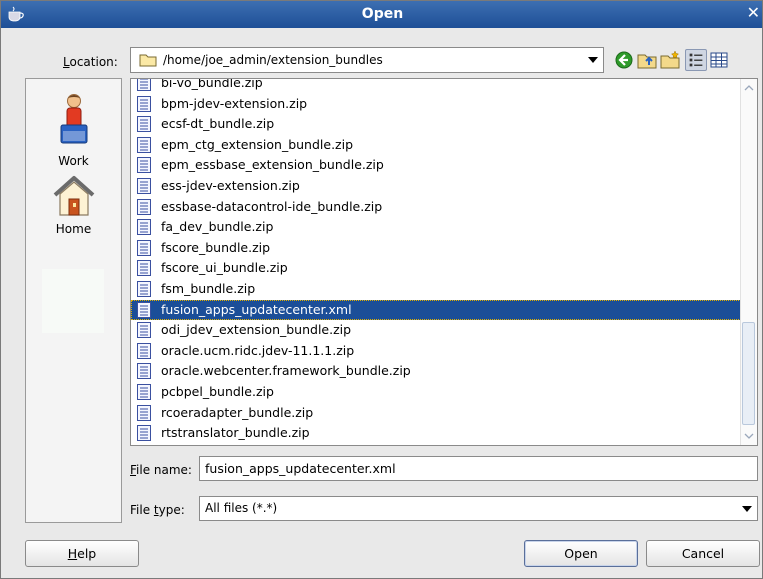  What do you see at coordinates (647, 60) in the screenshot?
I see `up-folder-icon` at bounding box center [647, 60].